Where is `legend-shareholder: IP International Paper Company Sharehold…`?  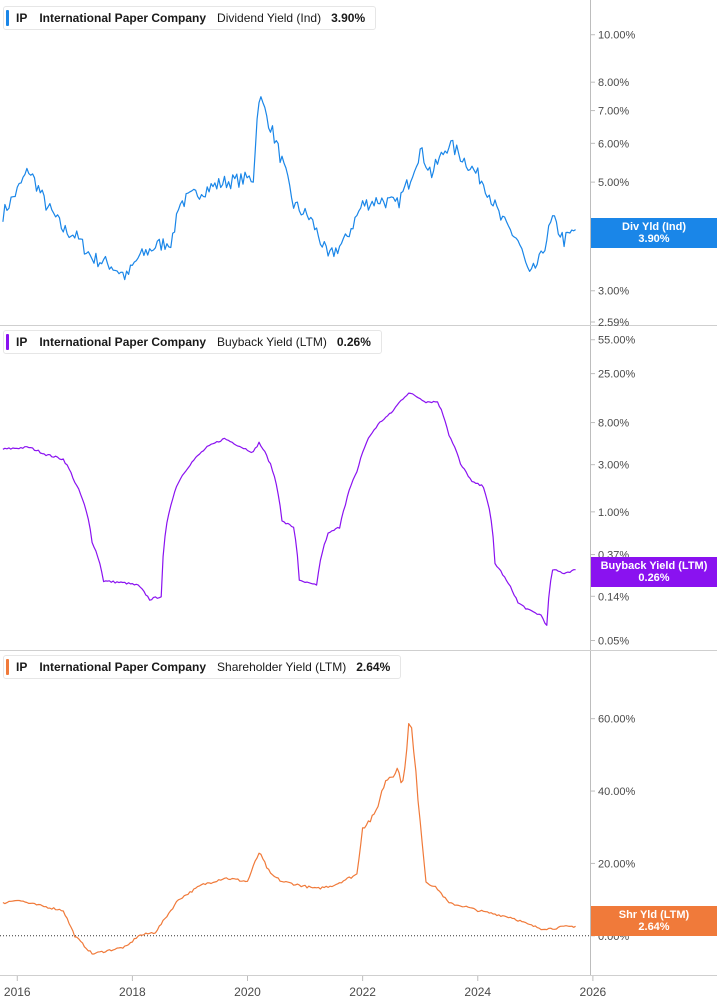
legend-shareholder: IP International Paper Company Sharehold… is located at coordinates (202, 667).